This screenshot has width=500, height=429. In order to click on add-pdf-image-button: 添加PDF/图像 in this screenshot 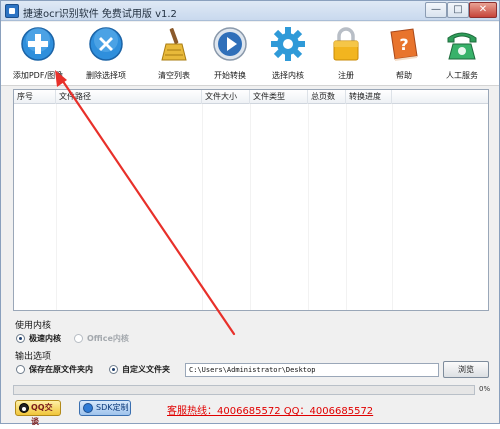, I will do `click(38, 54)`.